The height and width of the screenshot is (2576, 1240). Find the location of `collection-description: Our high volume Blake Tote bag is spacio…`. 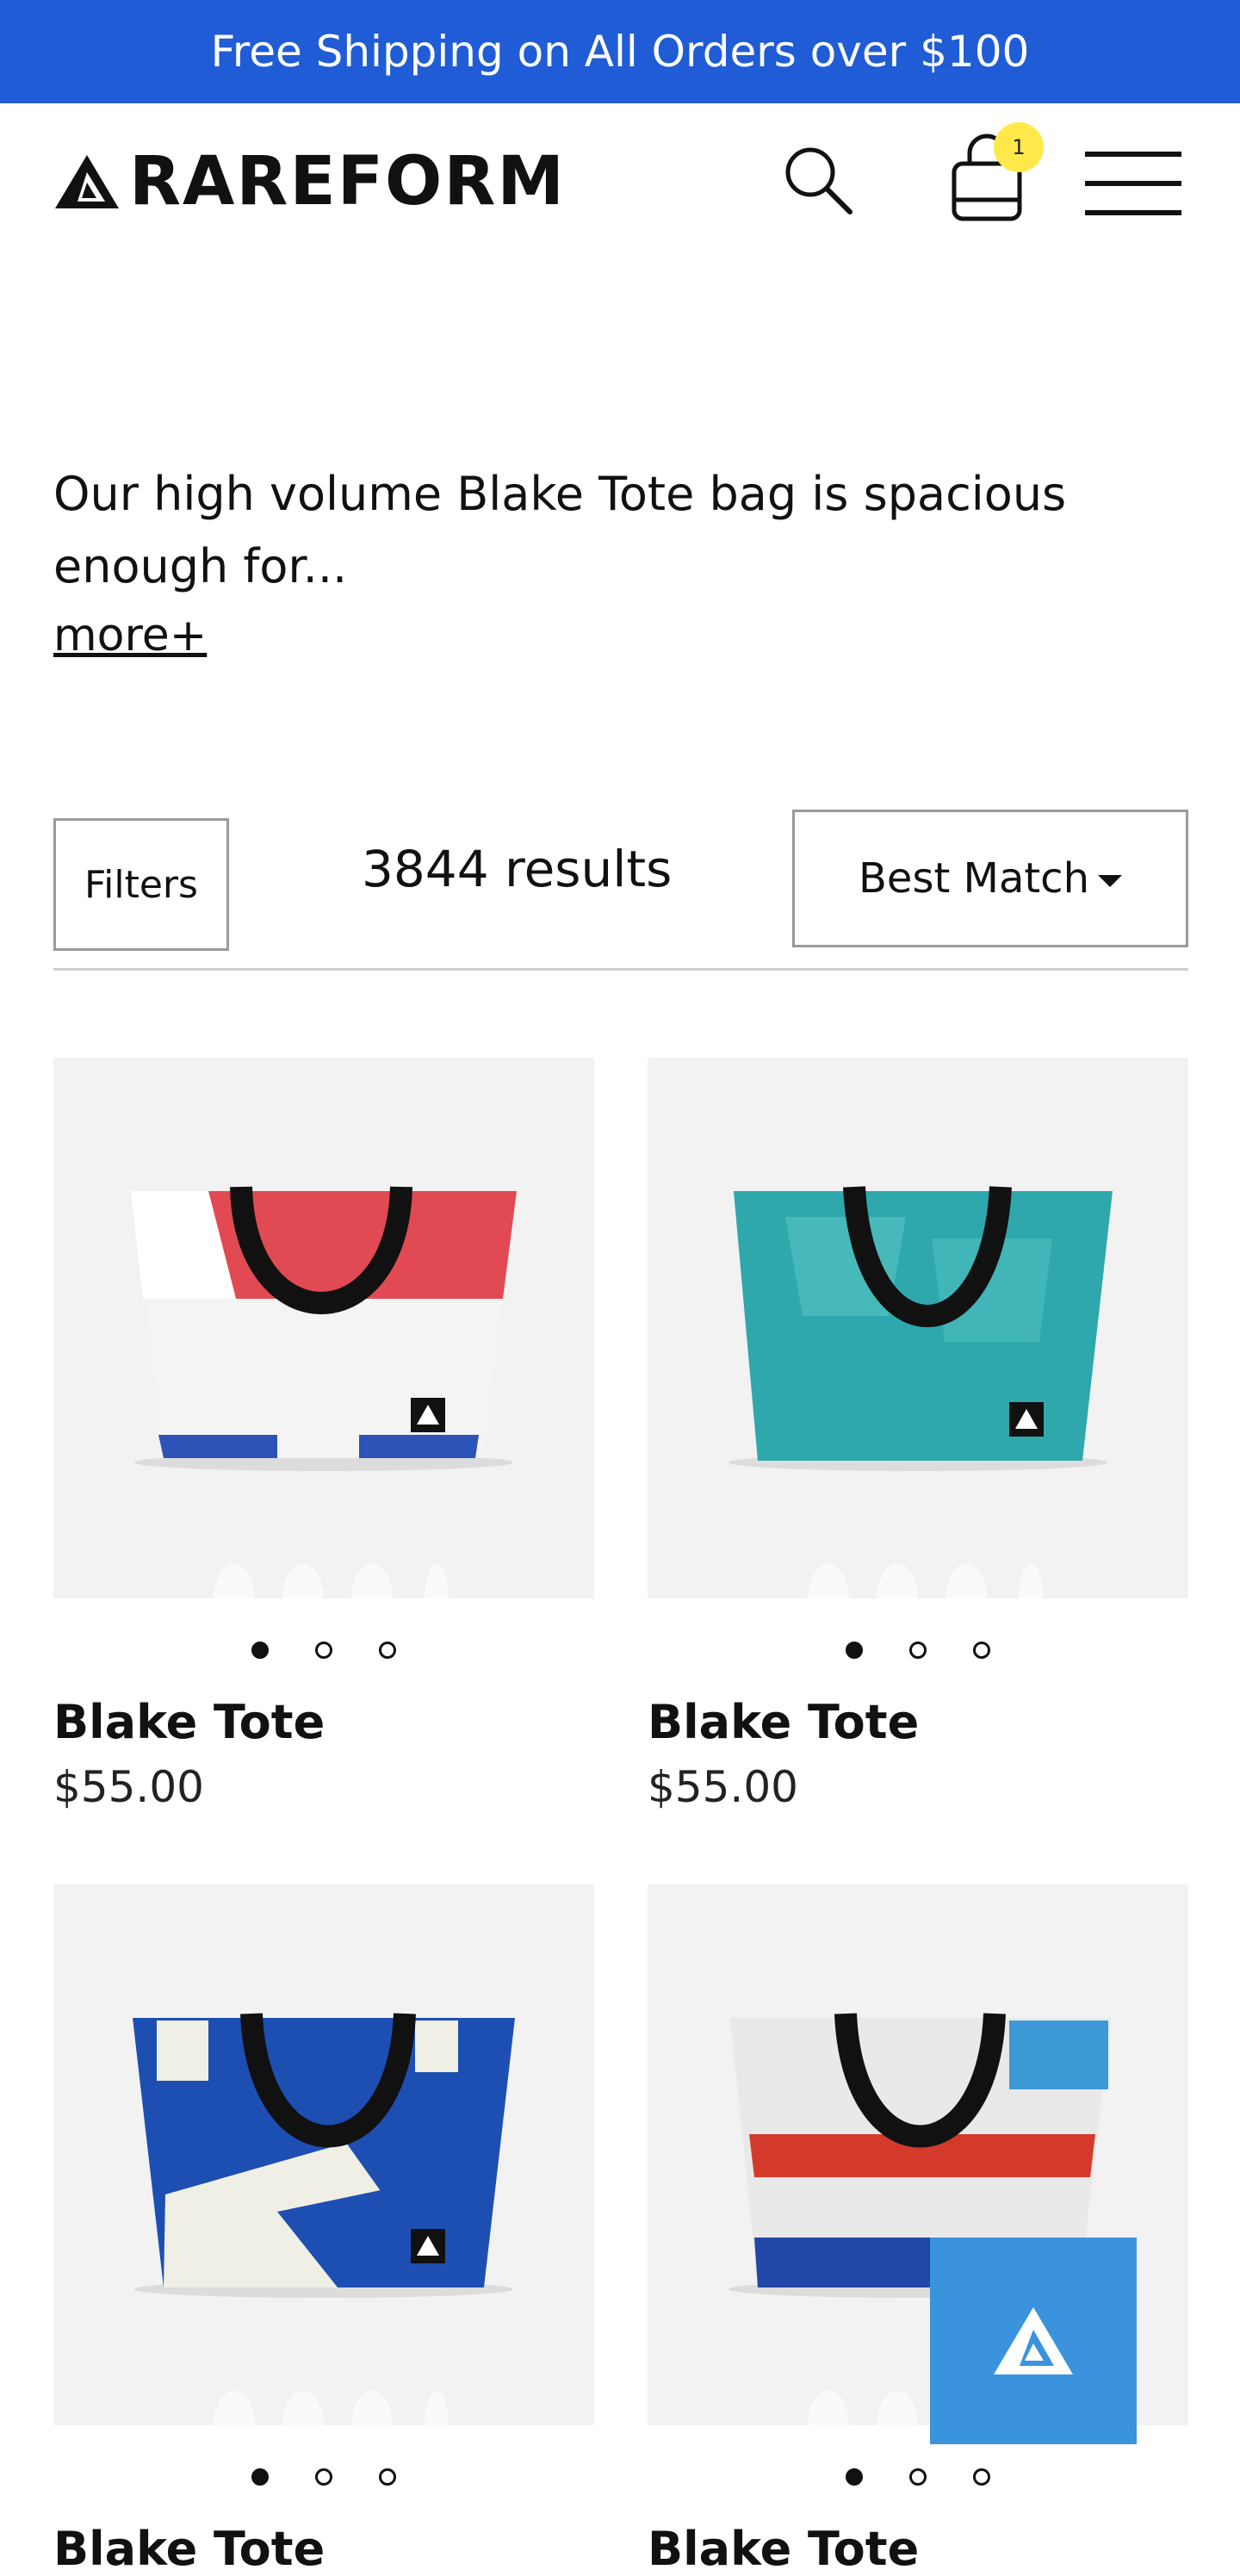

collection-description: Our high volume Blake Tote bag is spacio… is located at coordinates (560, 530).